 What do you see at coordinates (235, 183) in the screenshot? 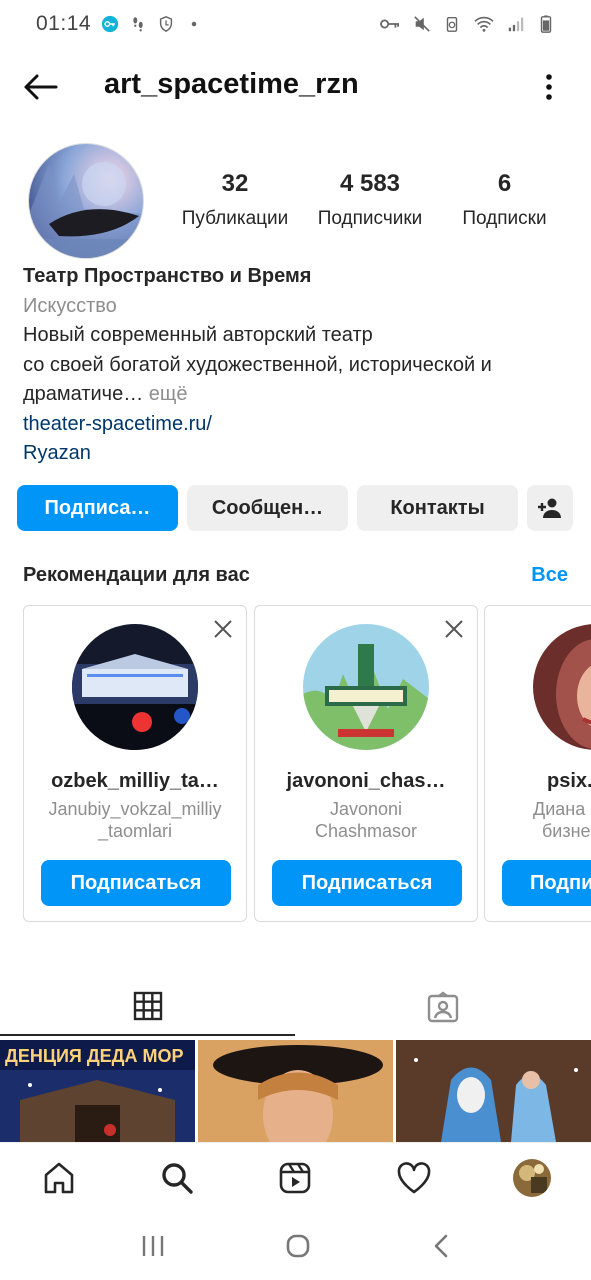
I see `stat-posts-value: 32` at bounding box center [235, 183].